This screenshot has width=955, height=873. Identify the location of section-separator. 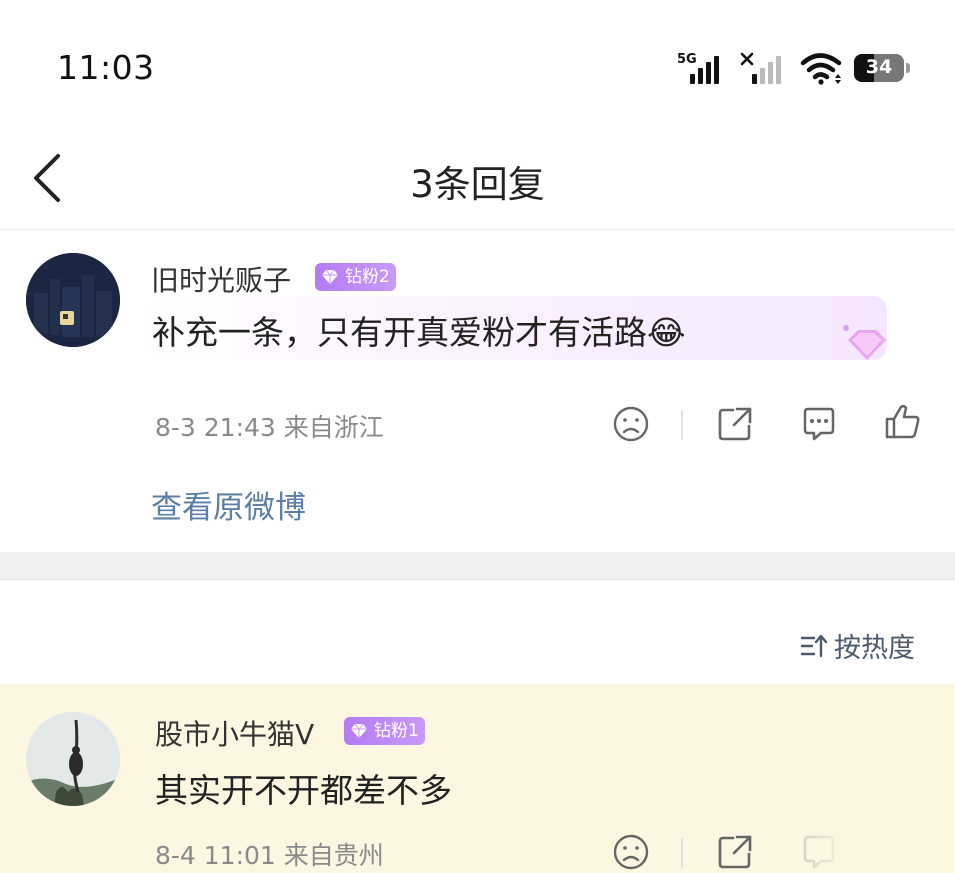
(477, 566).